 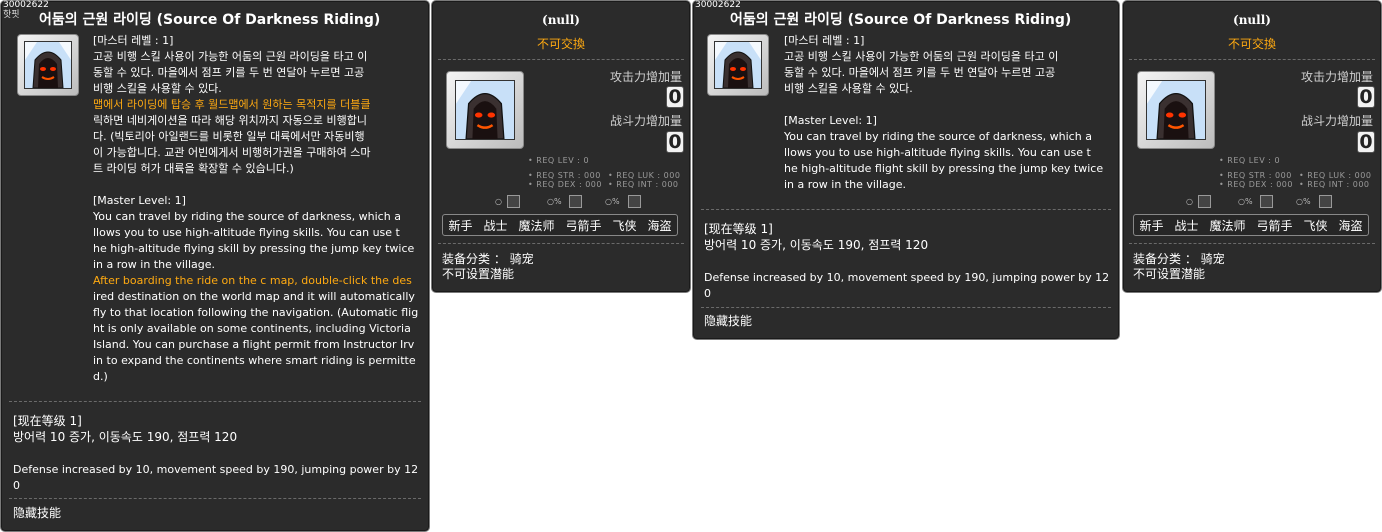 I want to click on desc-line: 다. (빅토리아 아일랜드를 비롯한 일부 대륙에서만 자동비행, so click(x=229, y=136).